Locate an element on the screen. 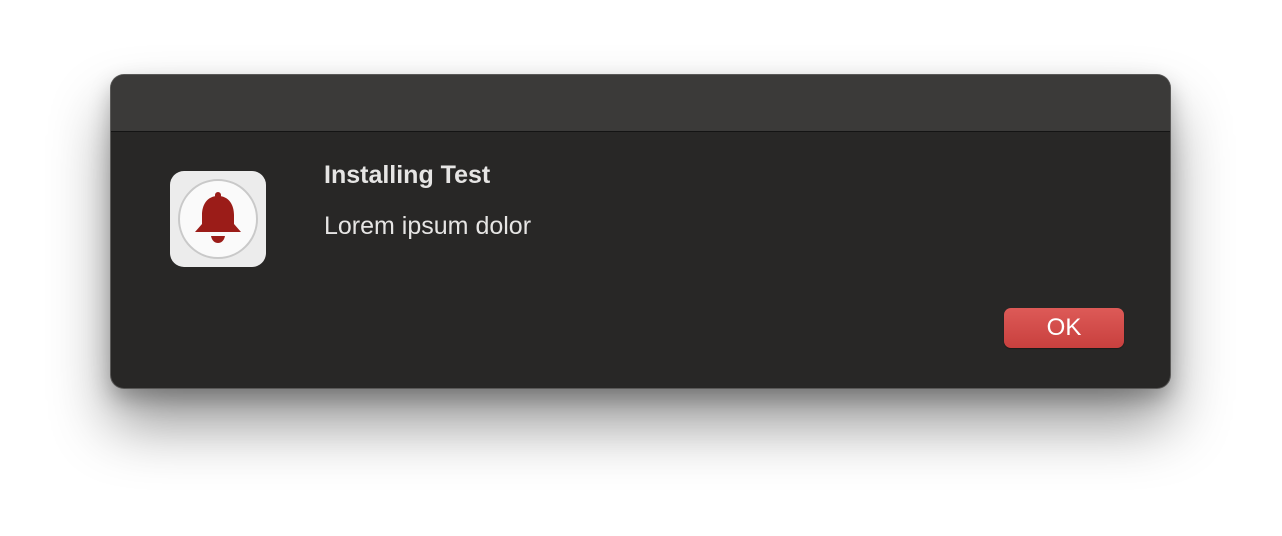 The width and height of the screenshot is (1282, 536). app-icon is located at coordinates (218, 219).